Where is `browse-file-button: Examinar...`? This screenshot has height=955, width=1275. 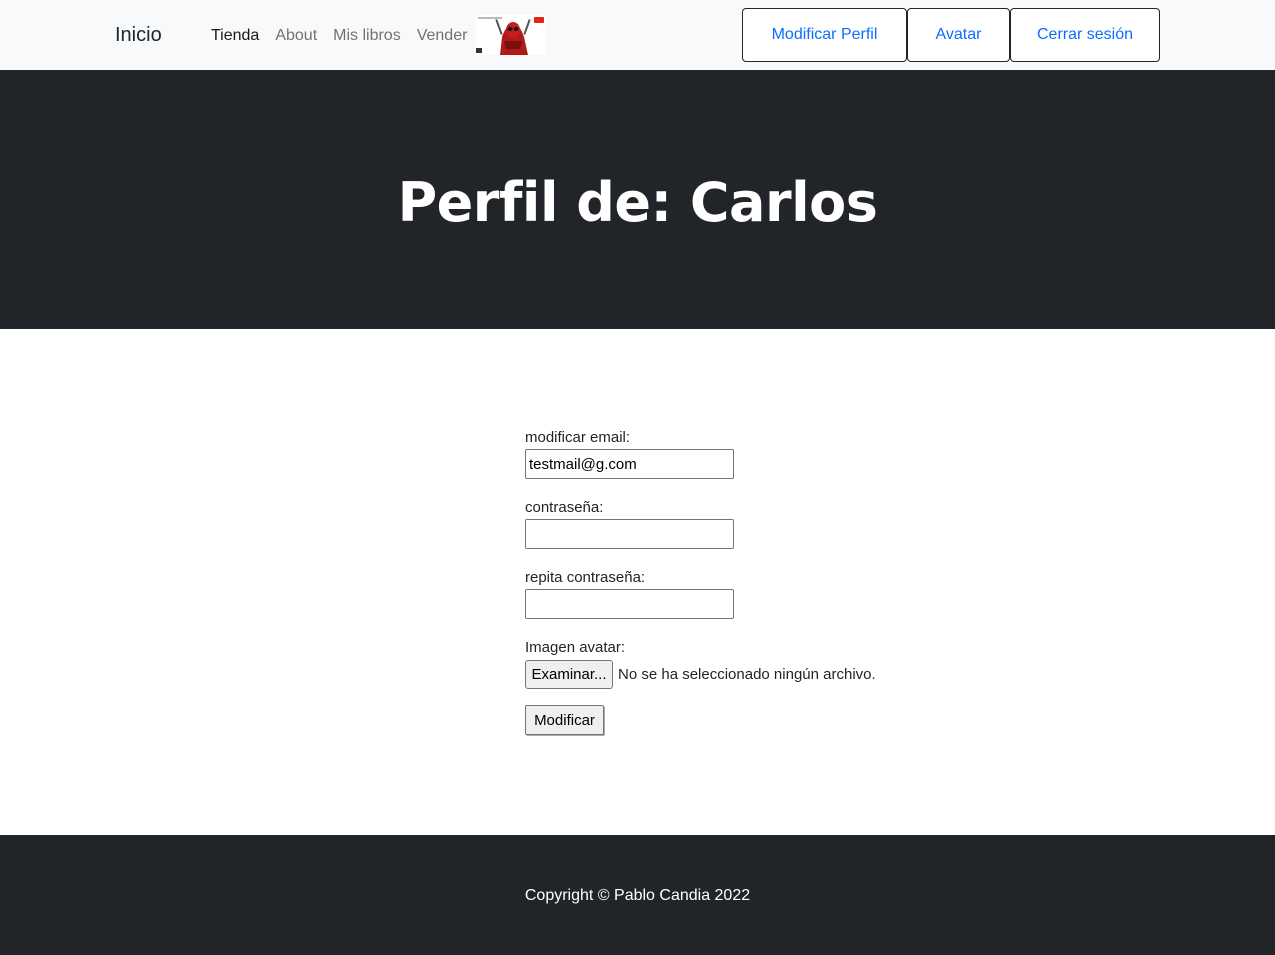
browse-file-button: Examinar... is located at coordinates (569, 674).